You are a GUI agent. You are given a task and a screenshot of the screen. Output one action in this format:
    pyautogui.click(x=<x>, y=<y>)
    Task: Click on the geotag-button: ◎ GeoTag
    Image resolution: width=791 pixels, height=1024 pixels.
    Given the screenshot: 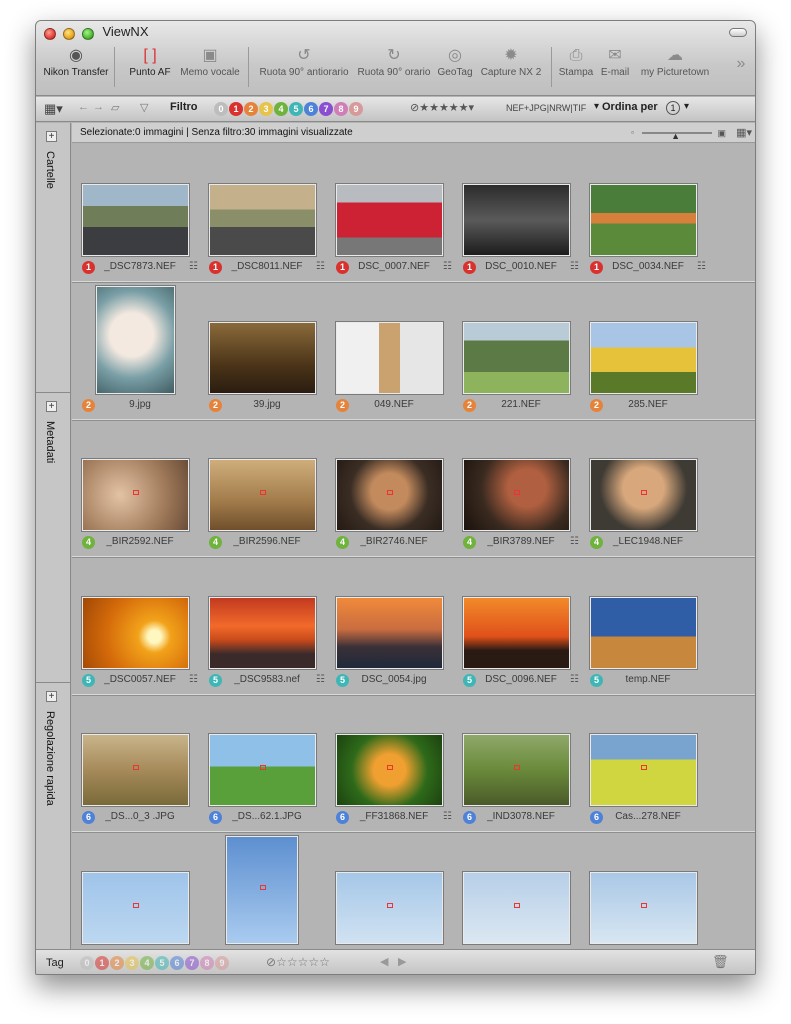 What is the action you would take?
    pyautogui.click(x=455, y=69)
    